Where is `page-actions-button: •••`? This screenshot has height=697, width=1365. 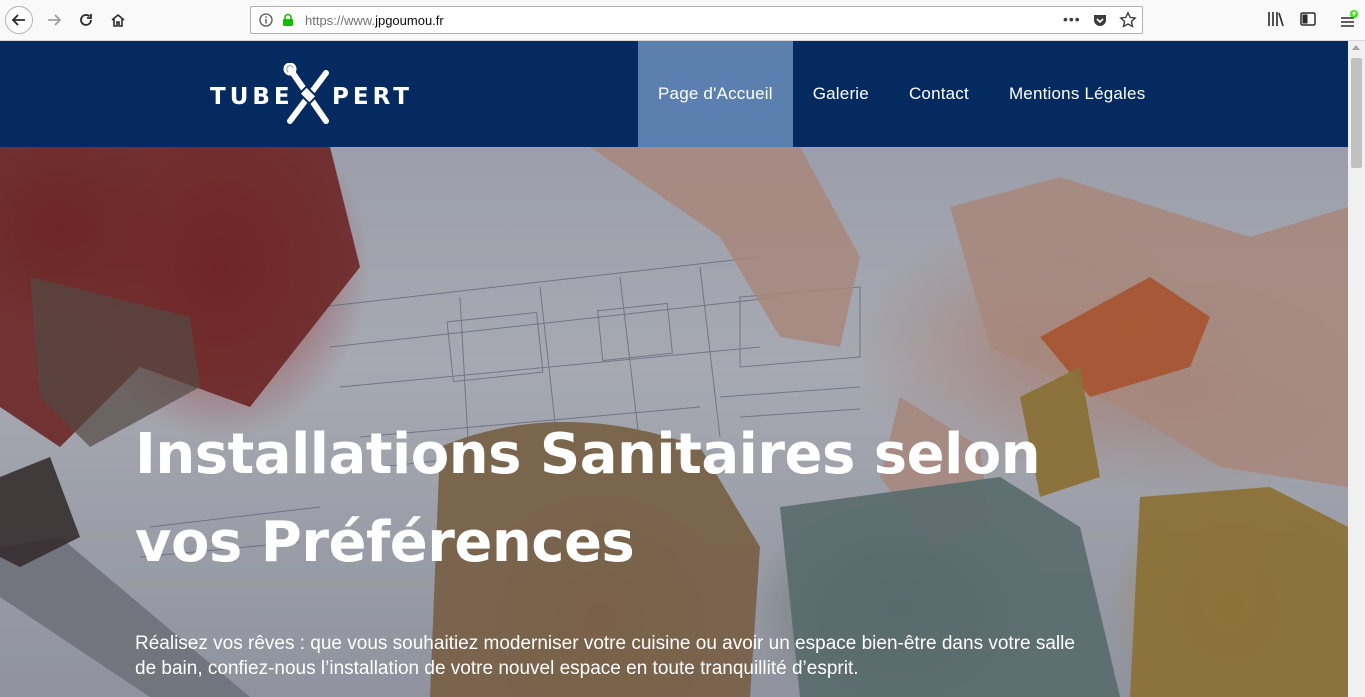 page-actions-button: ••• is located at coordinates (1072, 19).